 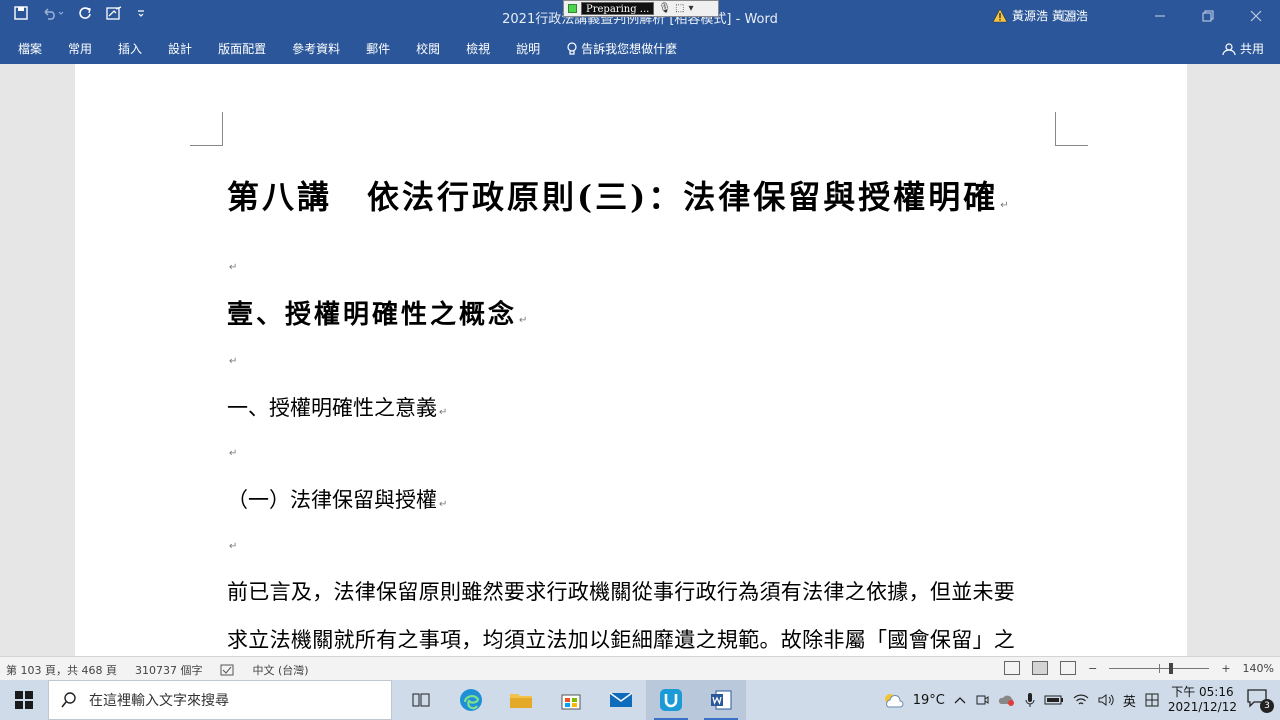 What do you see at coordinates (1106, 700) in the screenshot?
I see `volume-icon` at bounding box center [1106, 700].